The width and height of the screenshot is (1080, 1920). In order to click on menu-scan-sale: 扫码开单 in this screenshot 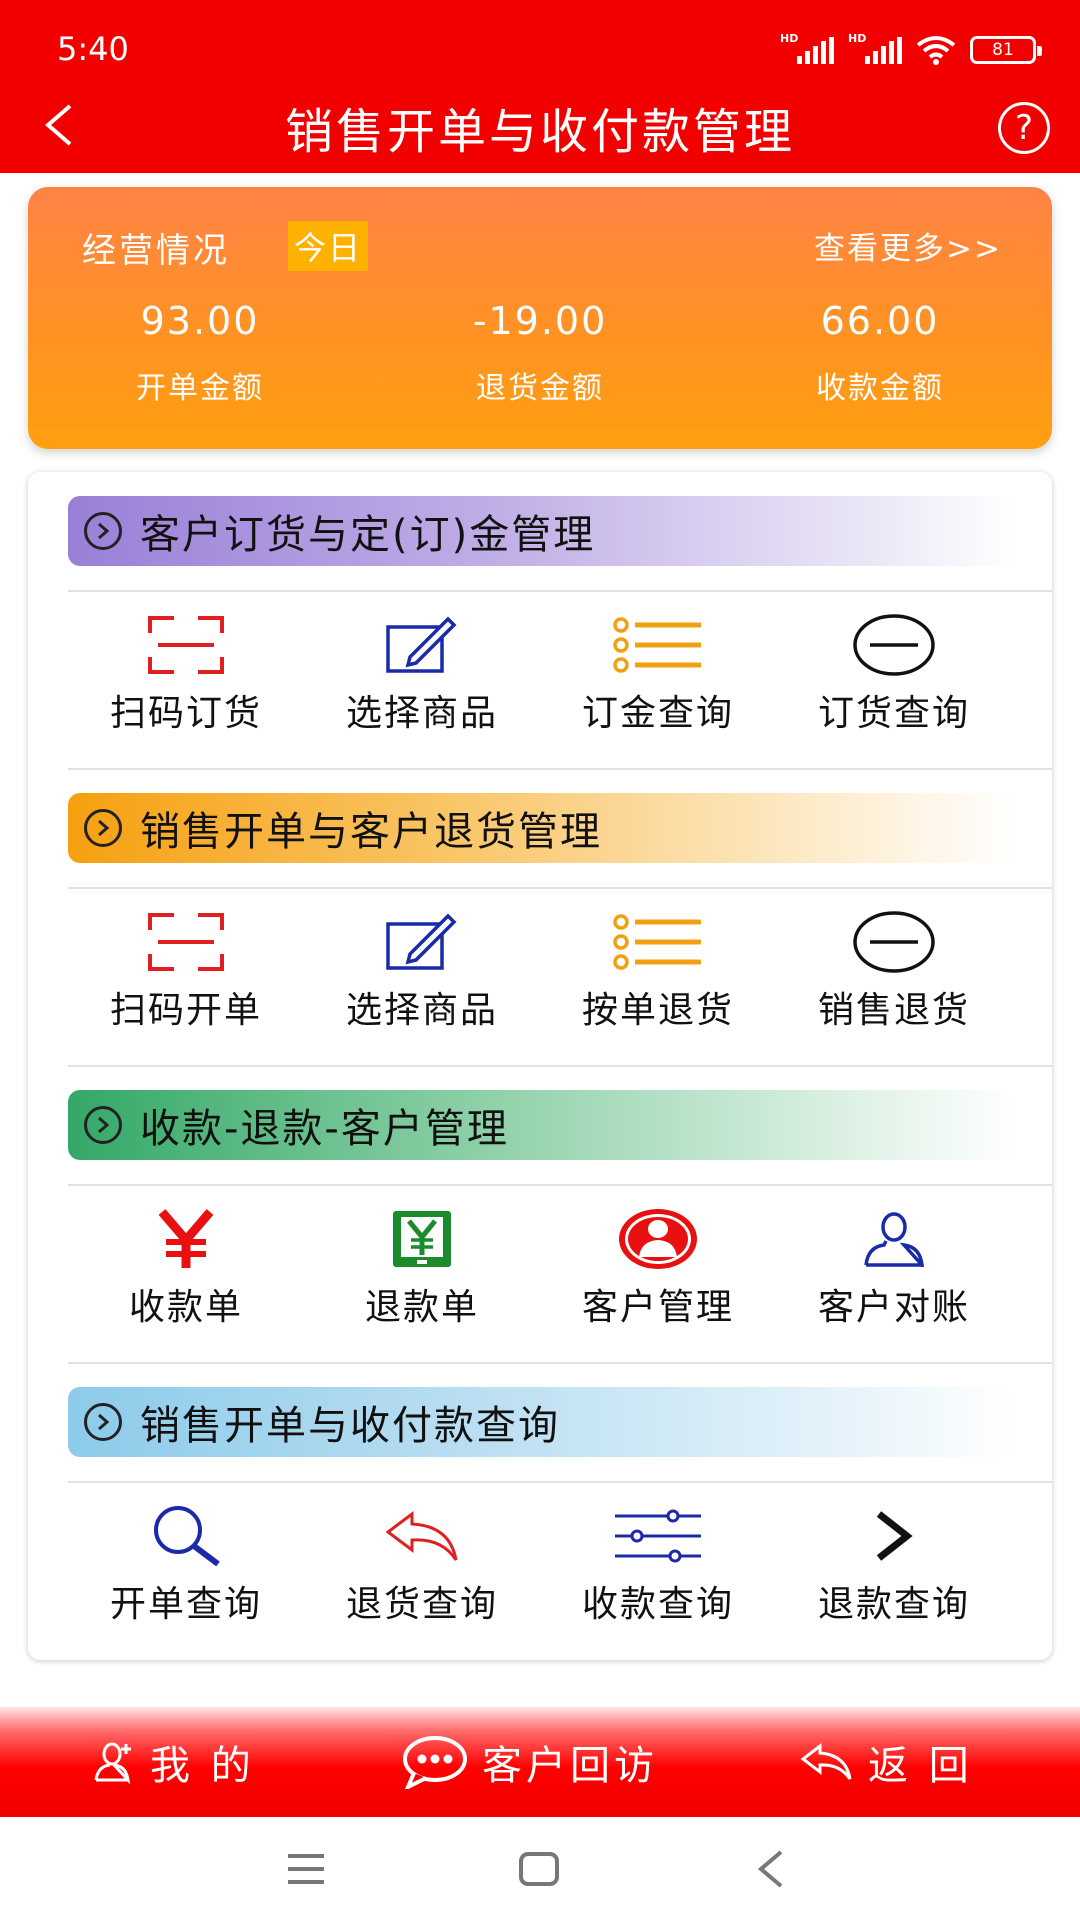, I will do `click(186, 969)`.